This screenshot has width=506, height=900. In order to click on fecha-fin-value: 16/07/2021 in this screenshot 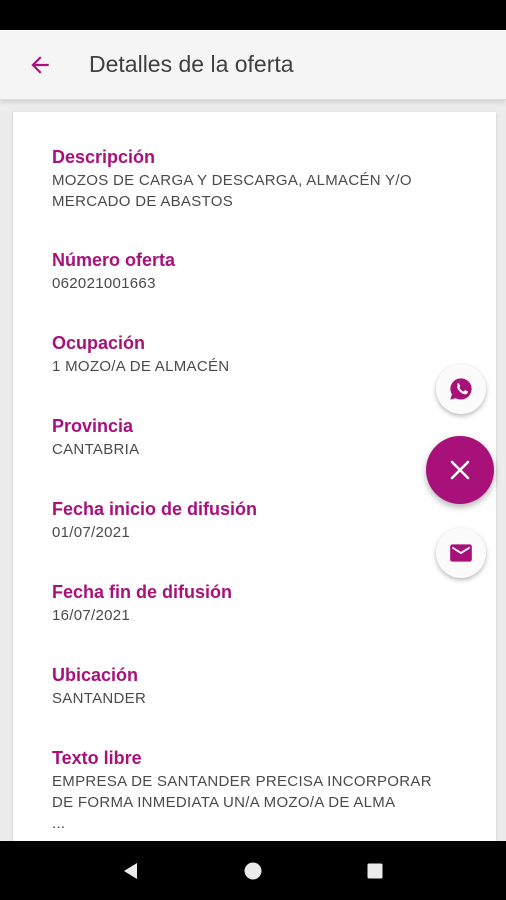, I will do `click(91, 615)`.